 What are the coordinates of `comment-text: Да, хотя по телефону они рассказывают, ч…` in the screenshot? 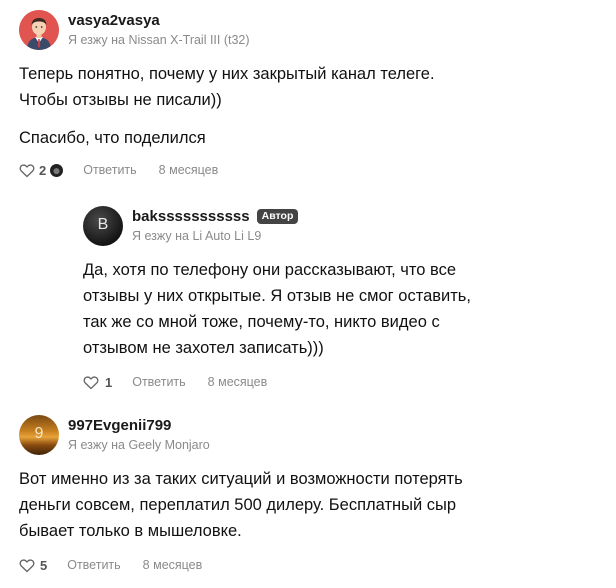 It's located at (343, 309).